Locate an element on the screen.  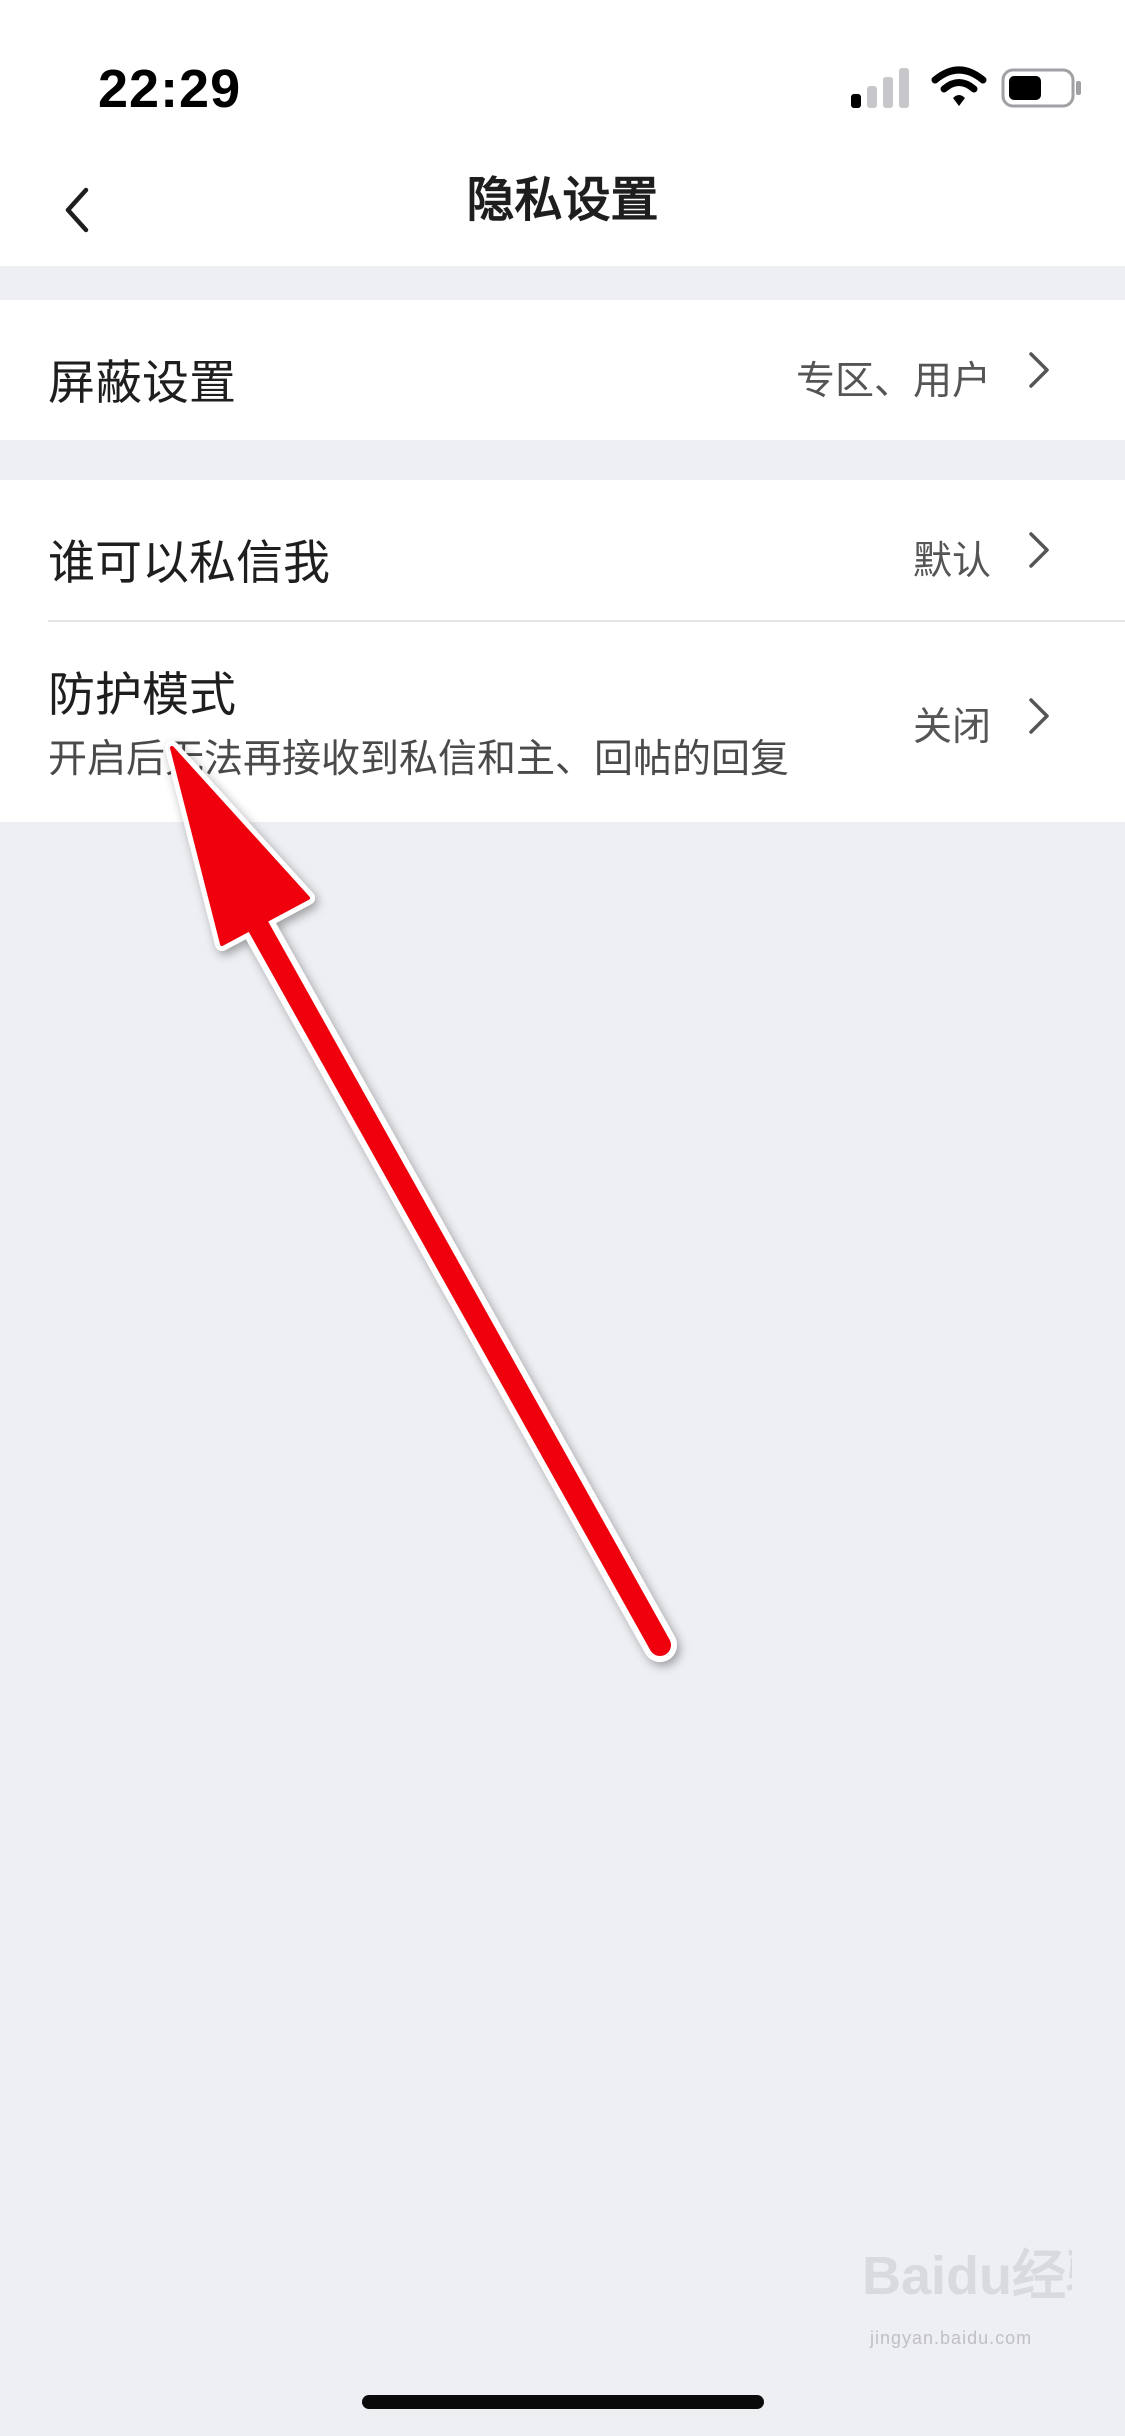
status-time: 22:29 is located at coordinates (170, 89).